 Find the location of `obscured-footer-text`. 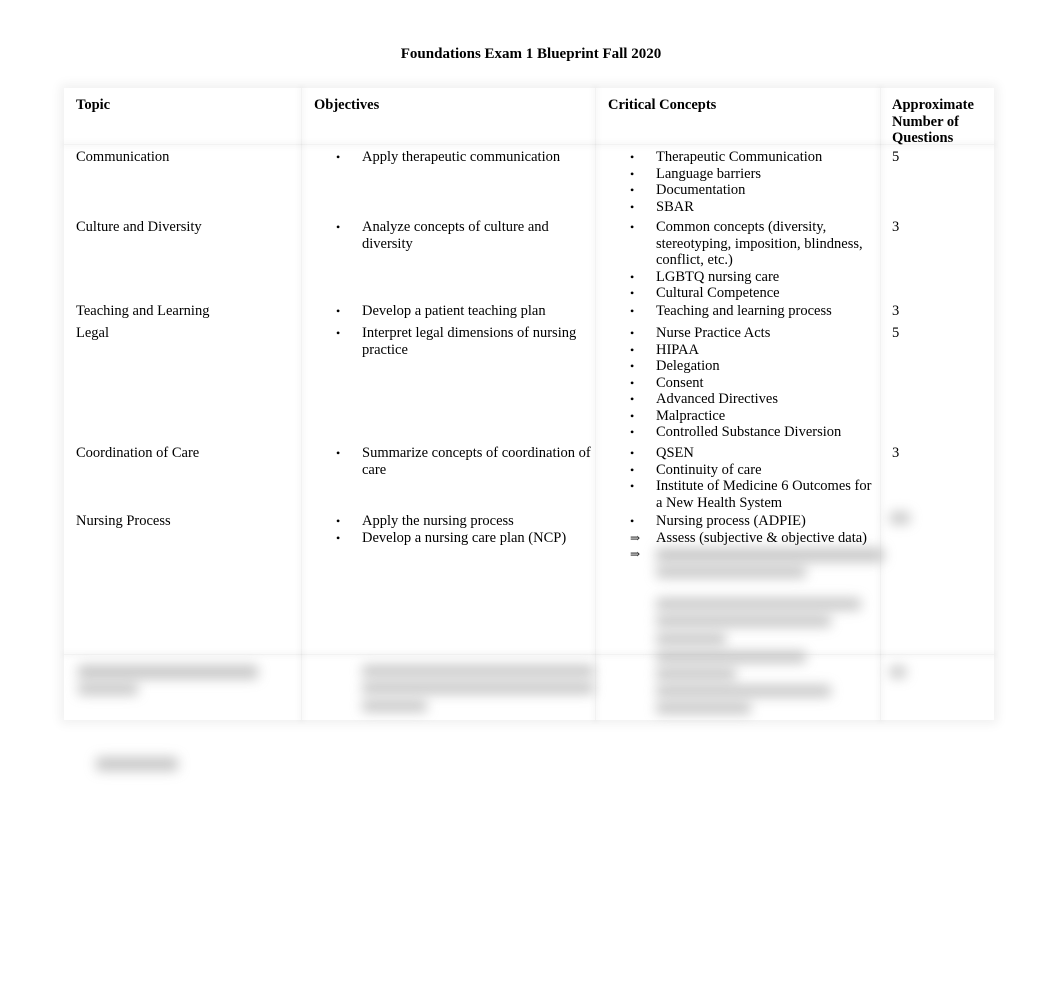

obscured-footer-text is located at coordinates (137, 764).